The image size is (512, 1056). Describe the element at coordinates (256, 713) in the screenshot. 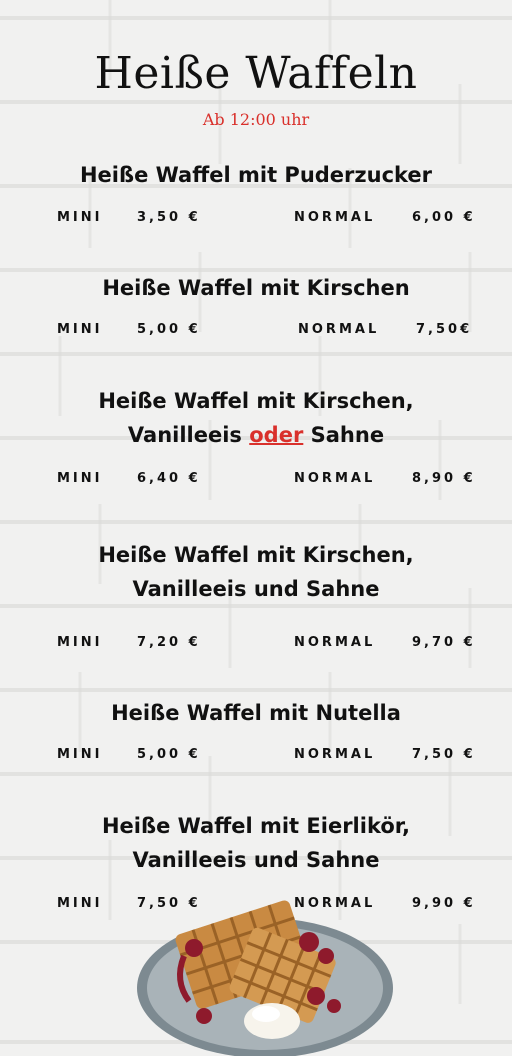

I see `menu-item-name: Heiße Waffel mit Nutella` at that location.